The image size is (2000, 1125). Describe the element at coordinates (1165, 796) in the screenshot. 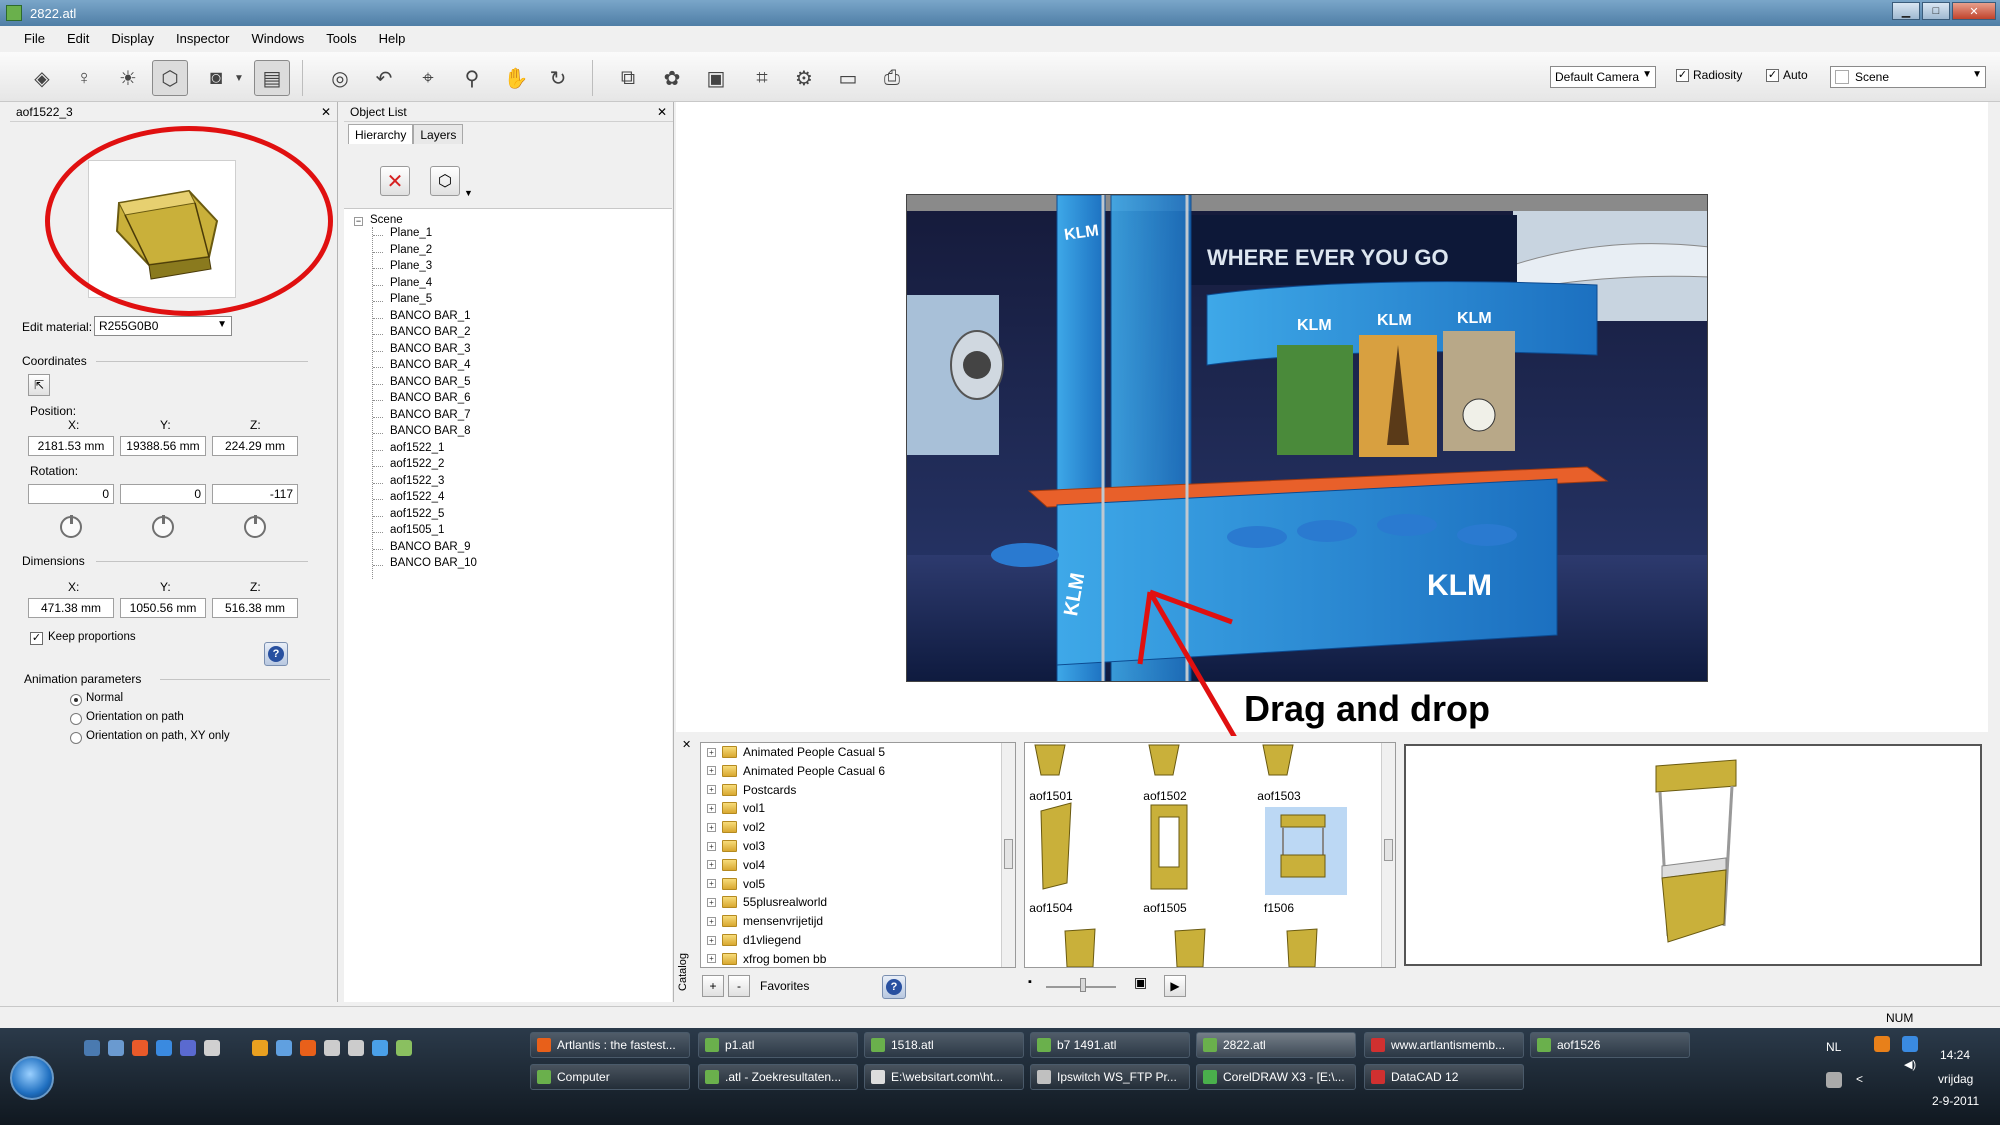

I see `catalog-item-aof1502: aof1502` at that location.